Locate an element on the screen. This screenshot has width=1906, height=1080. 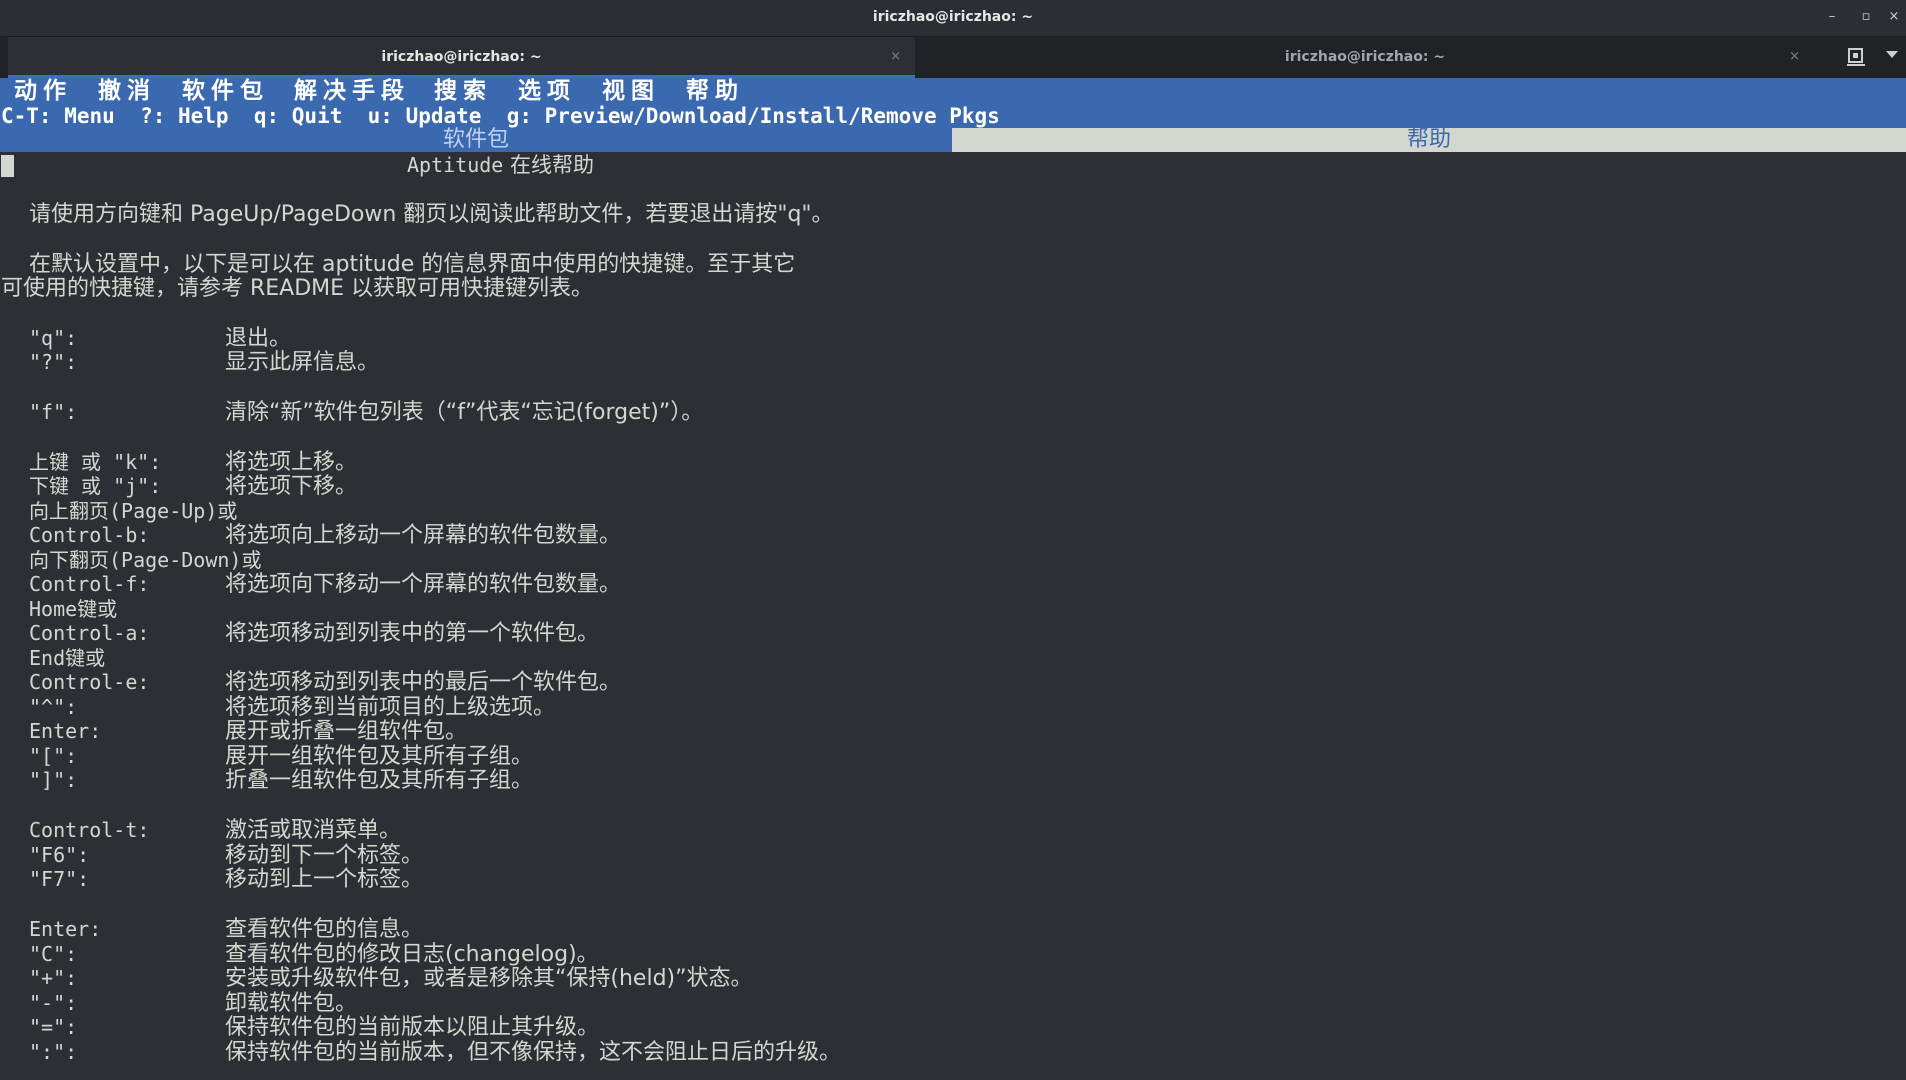
shortcut-description: 退出。 is located at coordinates (258, 338).